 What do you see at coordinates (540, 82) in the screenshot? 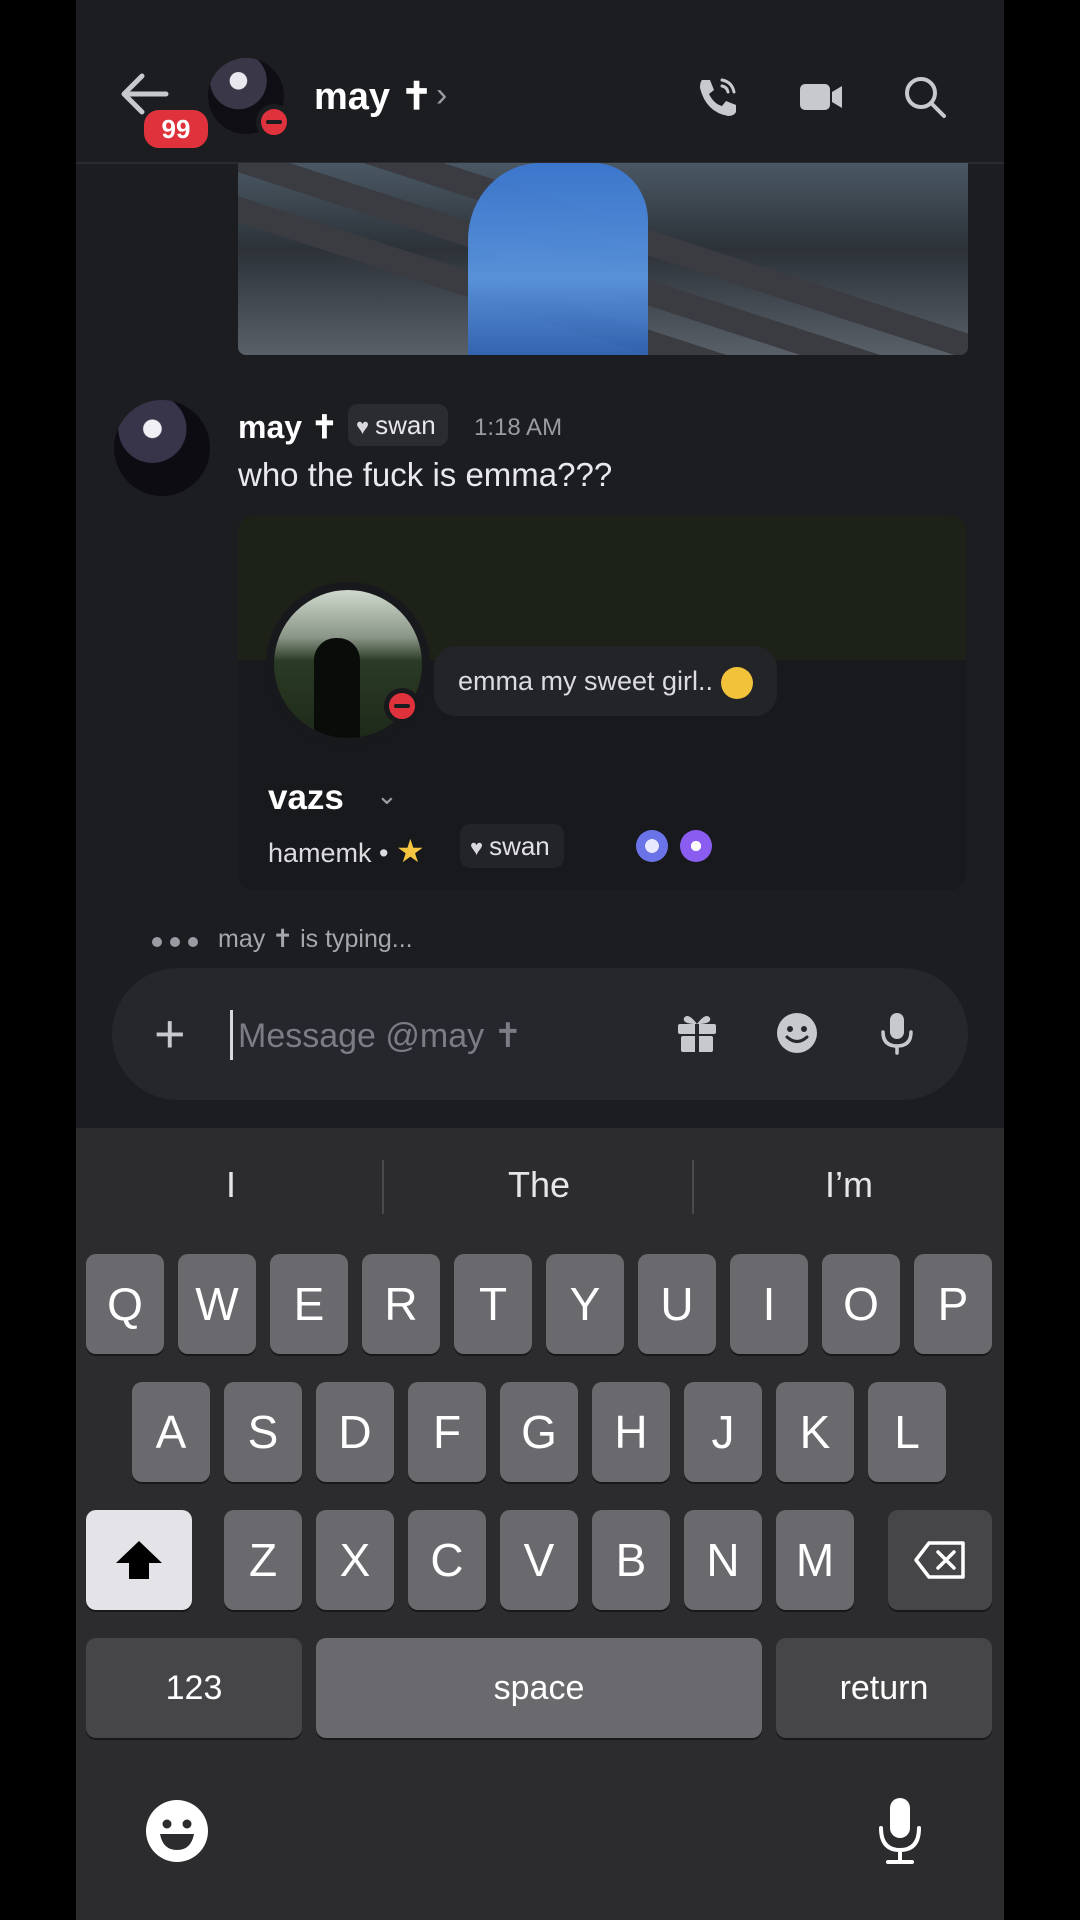
I see `chat-header: 99 may ✝ ›` at bounding box center [540, 82].